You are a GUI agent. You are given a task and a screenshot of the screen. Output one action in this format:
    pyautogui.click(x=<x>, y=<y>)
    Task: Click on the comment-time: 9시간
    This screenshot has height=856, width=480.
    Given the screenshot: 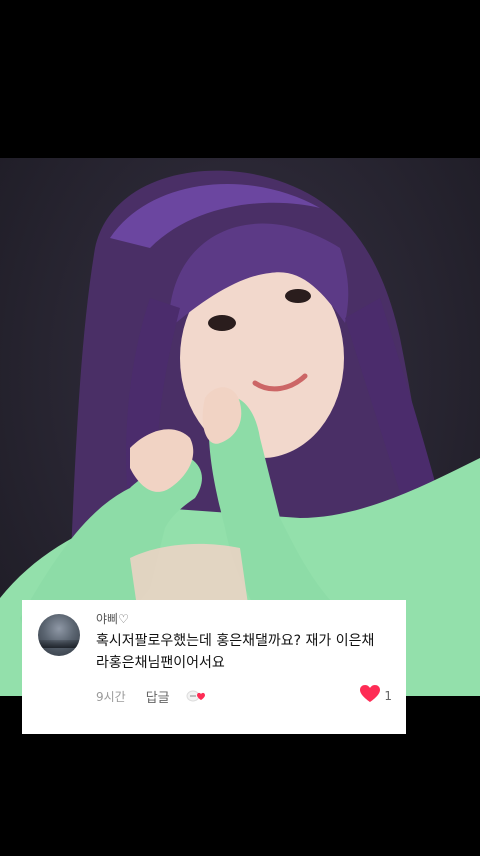 What is the action you would take?
    pyautogui.click(x=111, y=696)
    